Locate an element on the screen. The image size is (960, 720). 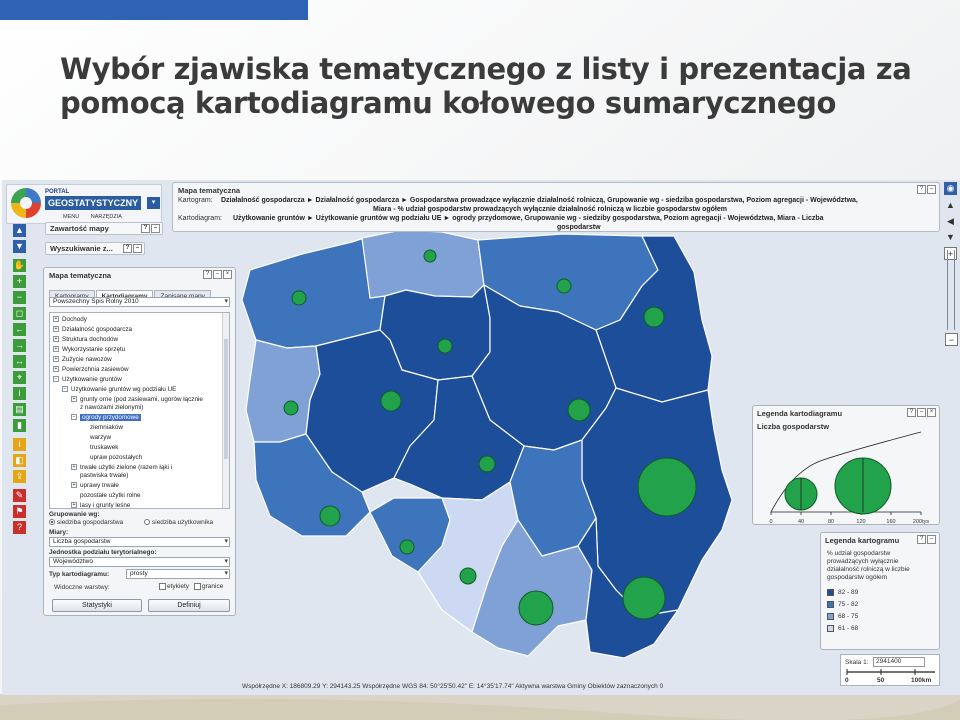
layer-labels-checkbox: etykiety is located at coordinates (174, 586).